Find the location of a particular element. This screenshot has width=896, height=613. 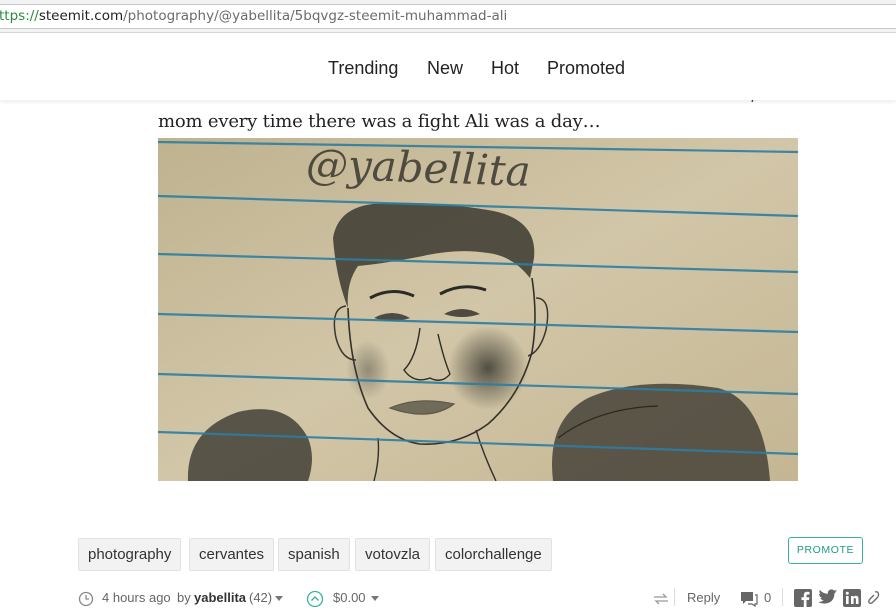

facebook-icon is located at coordinates (803, 598).